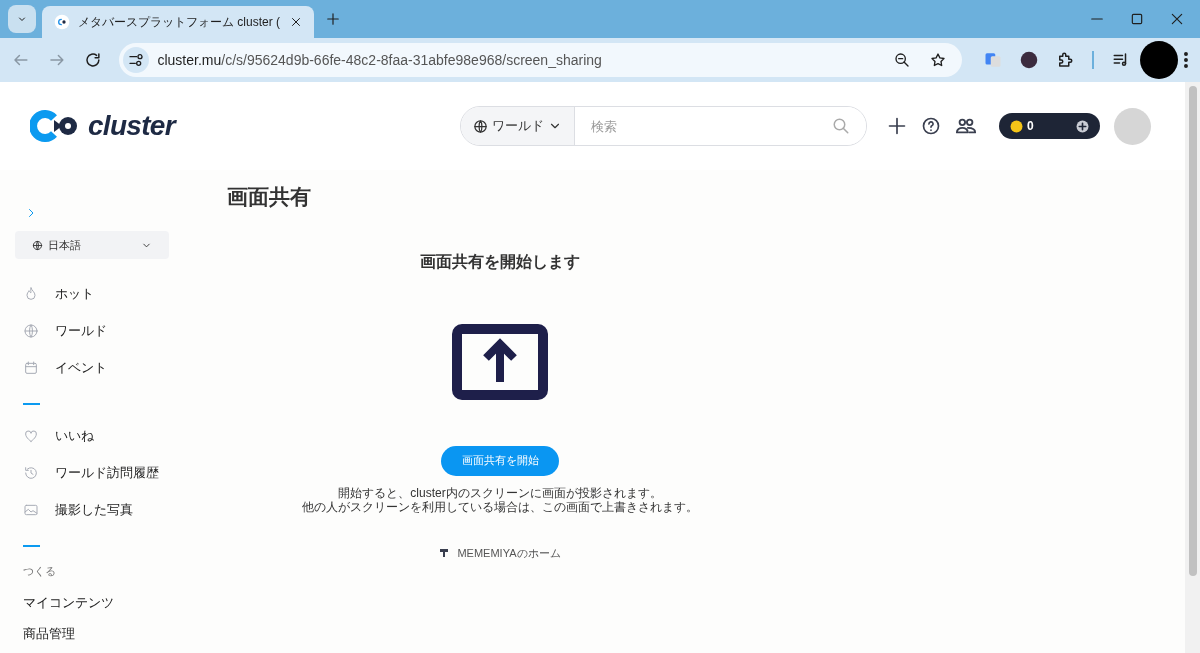  I want to click on calendar-icon, so click(31, 367).